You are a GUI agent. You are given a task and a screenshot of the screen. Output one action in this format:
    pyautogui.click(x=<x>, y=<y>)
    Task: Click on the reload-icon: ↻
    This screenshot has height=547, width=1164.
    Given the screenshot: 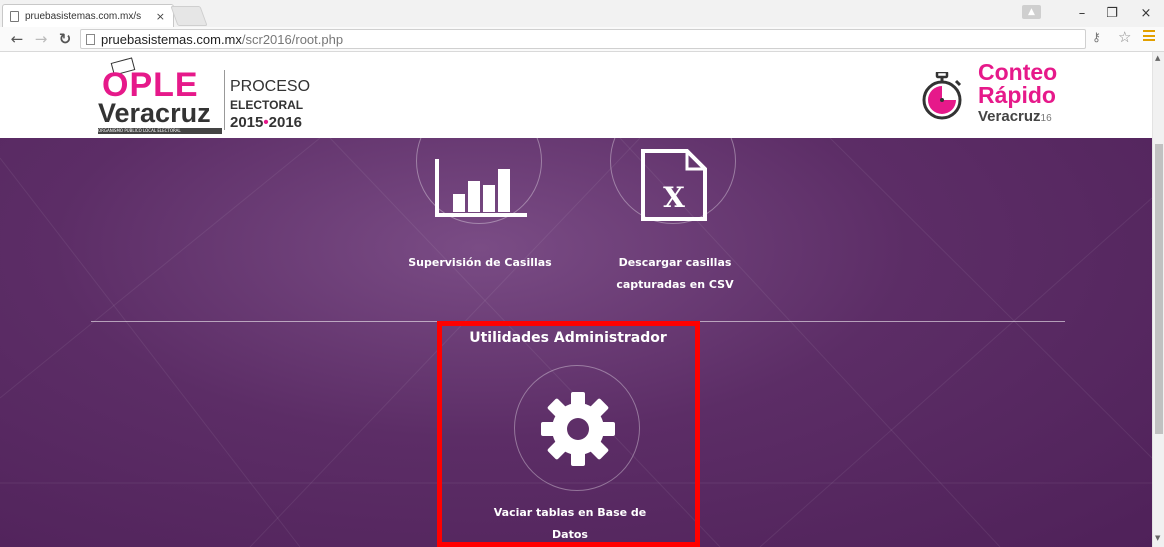 What is the action you would take?
    pyautogui.click(x=65, y=39)
    